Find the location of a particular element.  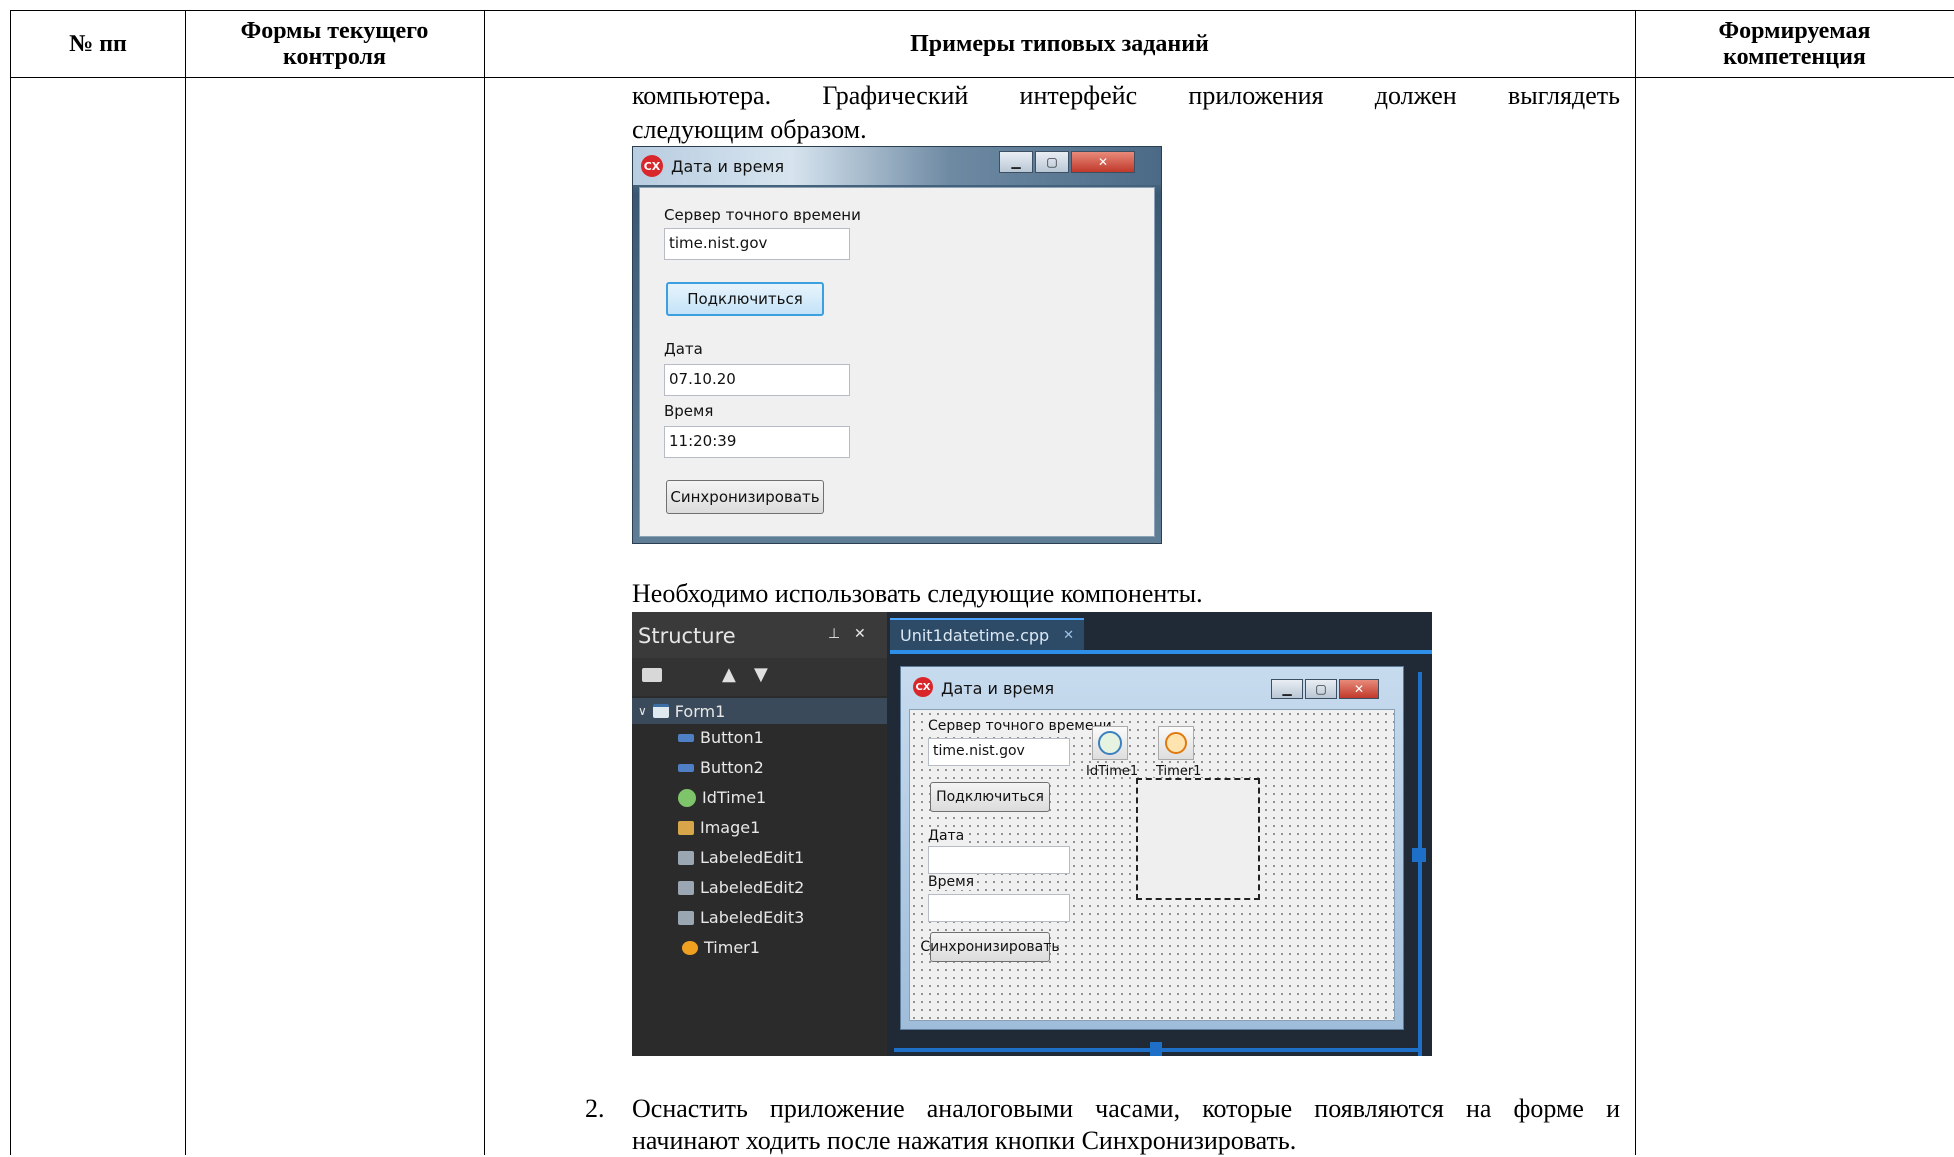

tree-item-button1: Button1 is located at coordinates (721, 737).